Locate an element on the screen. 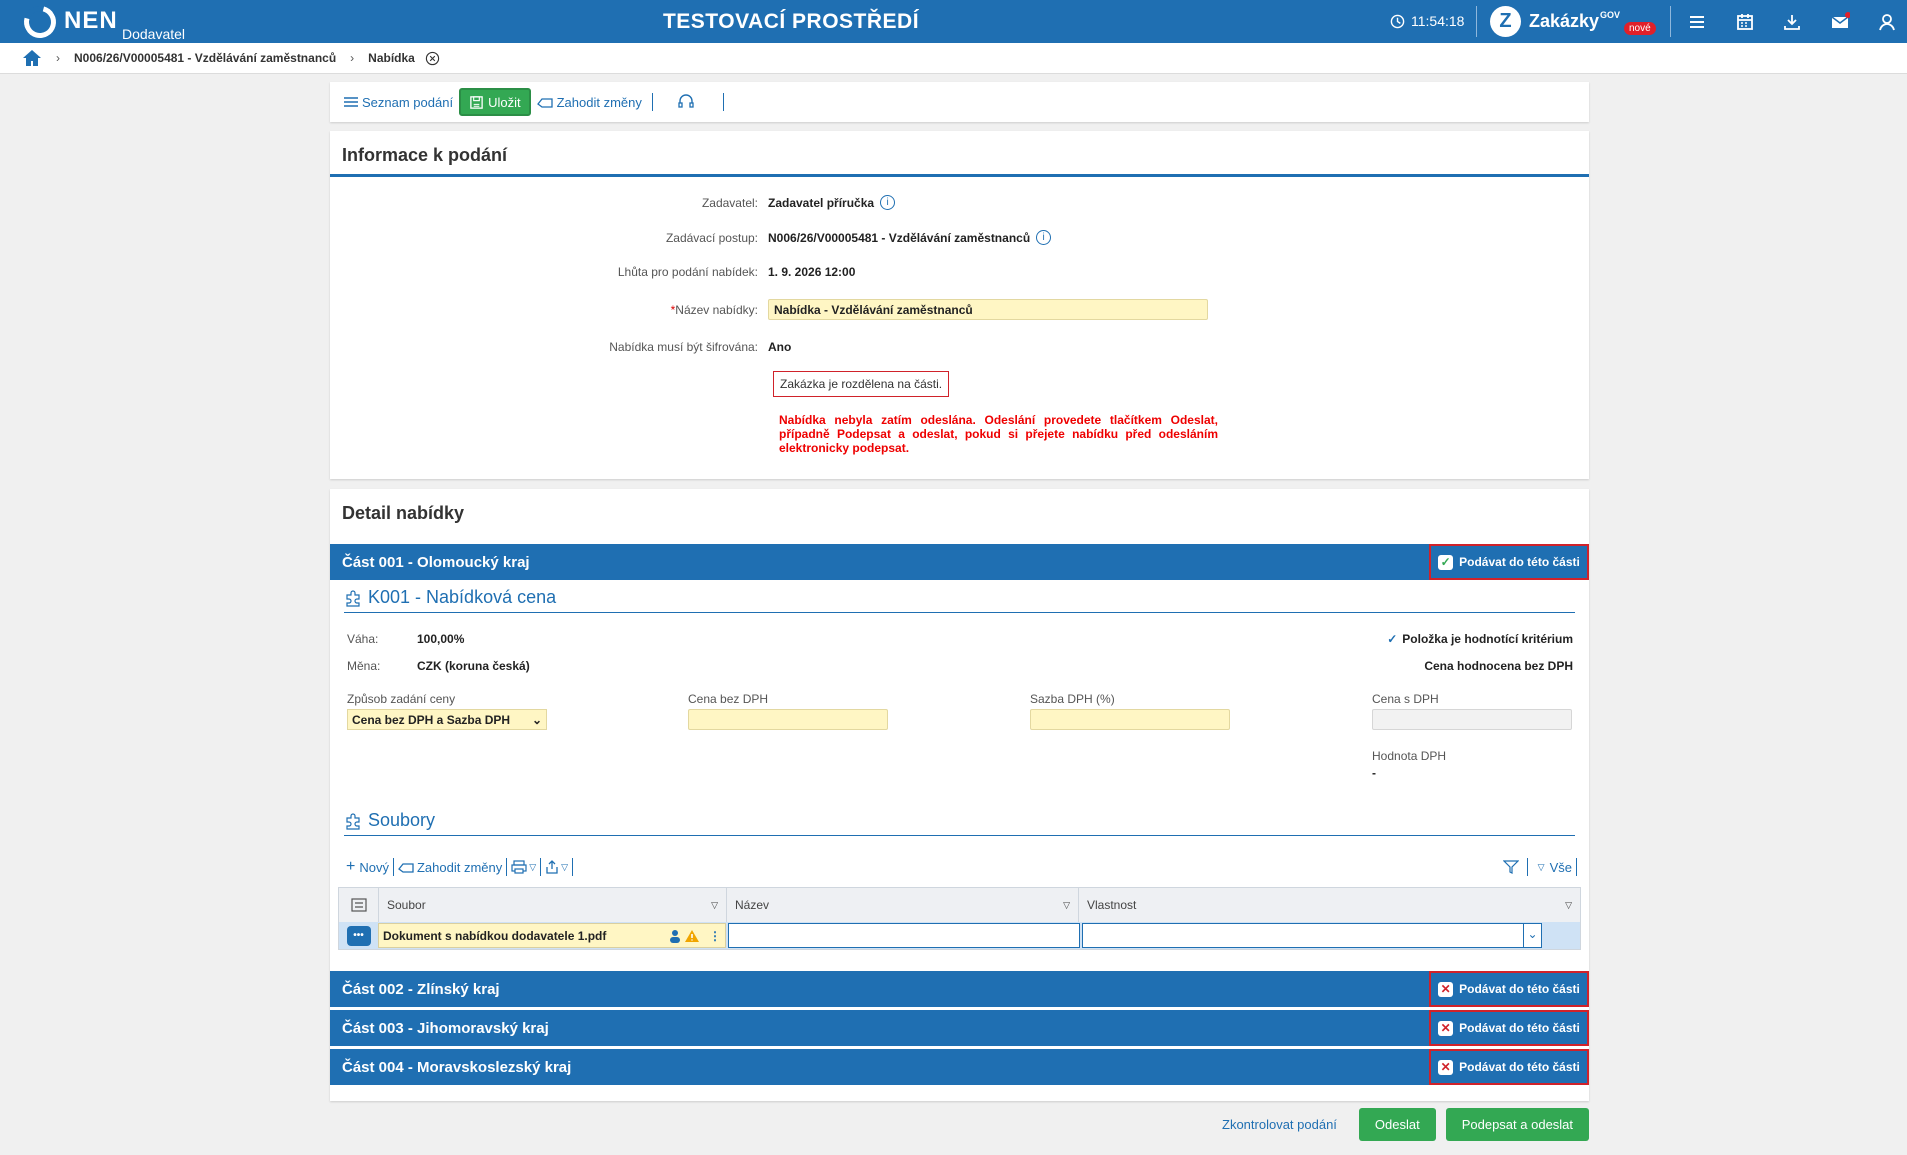 The width and height of the screenshot is (1907, 1155). save-icon is located at coordinates (476, 102).